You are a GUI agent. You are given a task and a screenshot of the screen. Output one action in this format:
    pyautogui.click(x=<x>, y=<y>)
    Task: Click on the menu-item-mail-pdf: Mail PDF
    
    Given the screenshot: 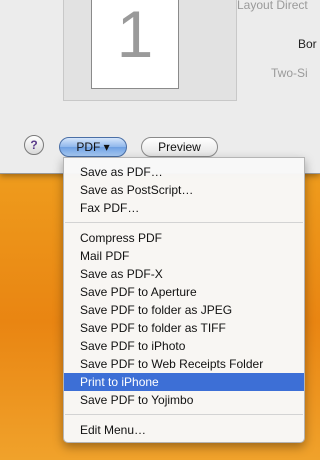 What is the action you would take?
    pyautogui.click(x=184, y=256)
    